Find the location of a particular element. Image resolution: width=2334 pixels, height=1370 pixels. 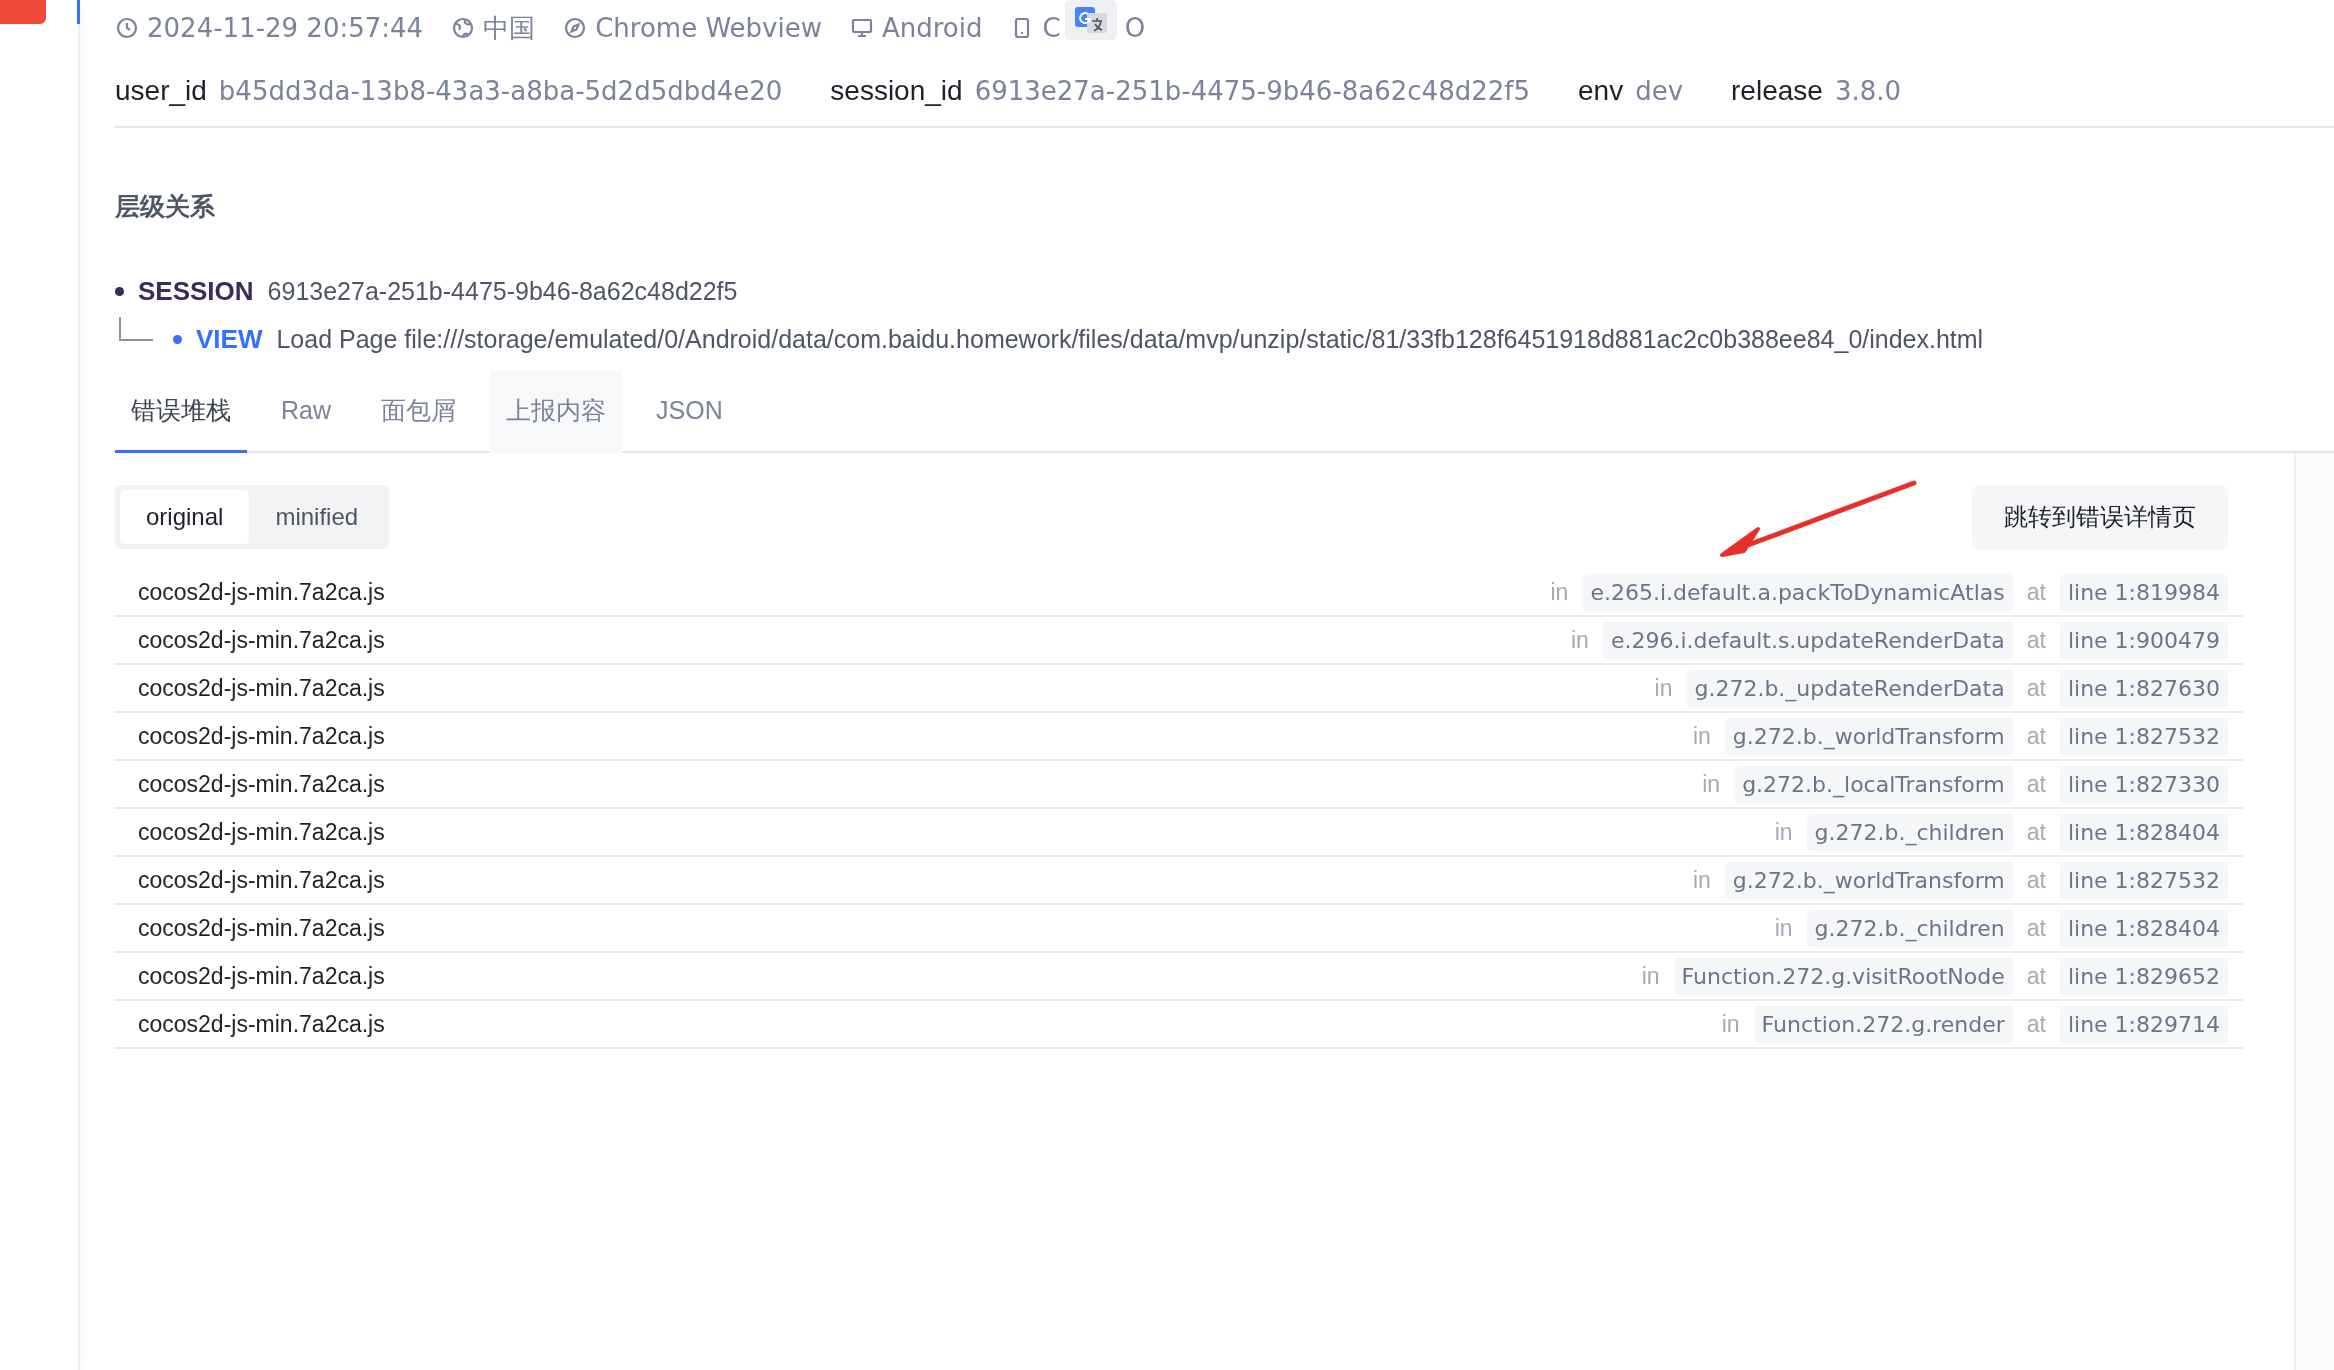

line-number: line 1:829714 is located at coordinates (2143, 1024).